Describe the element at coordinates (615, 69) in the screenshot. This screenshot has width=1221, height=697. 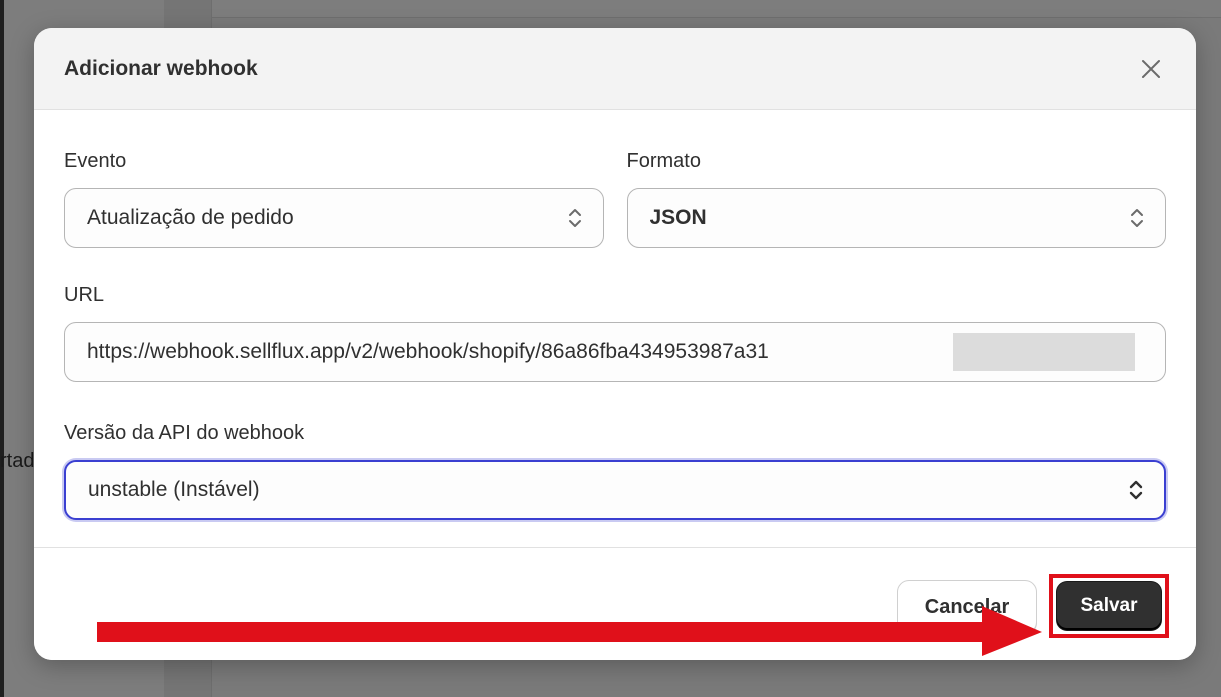
I see `modal-header: Adicionar webhook` at that location.